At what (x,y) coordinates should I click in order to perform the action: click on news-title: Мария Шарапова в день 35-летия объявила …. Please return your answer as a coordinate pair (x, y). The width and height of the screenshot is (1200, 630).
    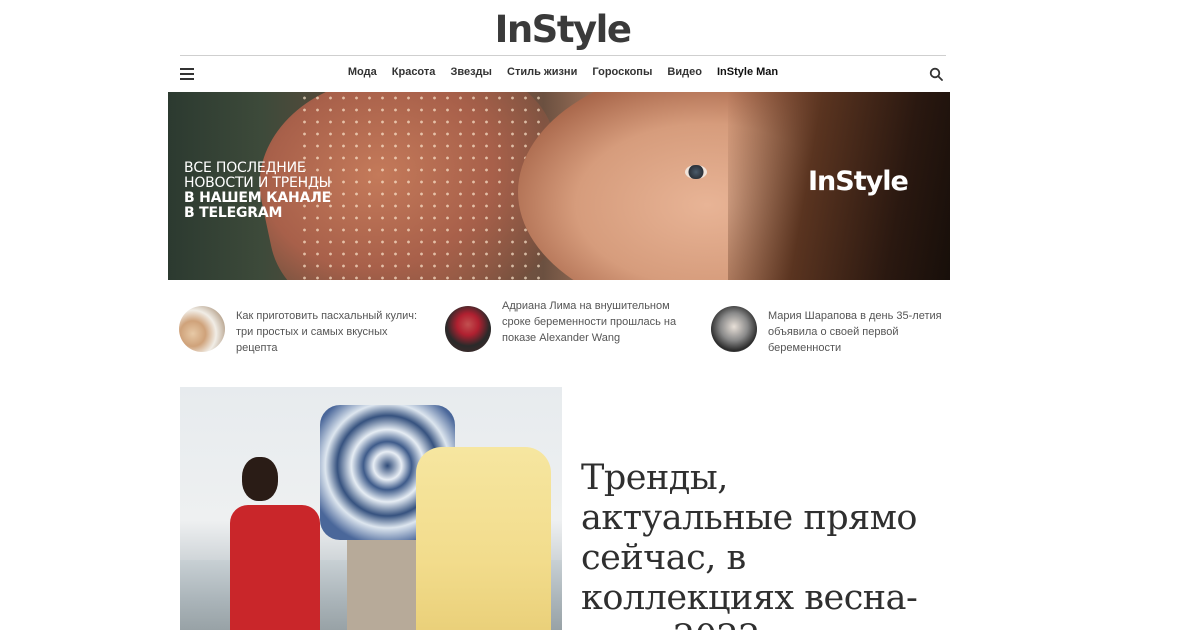
    Looking at the image, I should click on (855, 332).